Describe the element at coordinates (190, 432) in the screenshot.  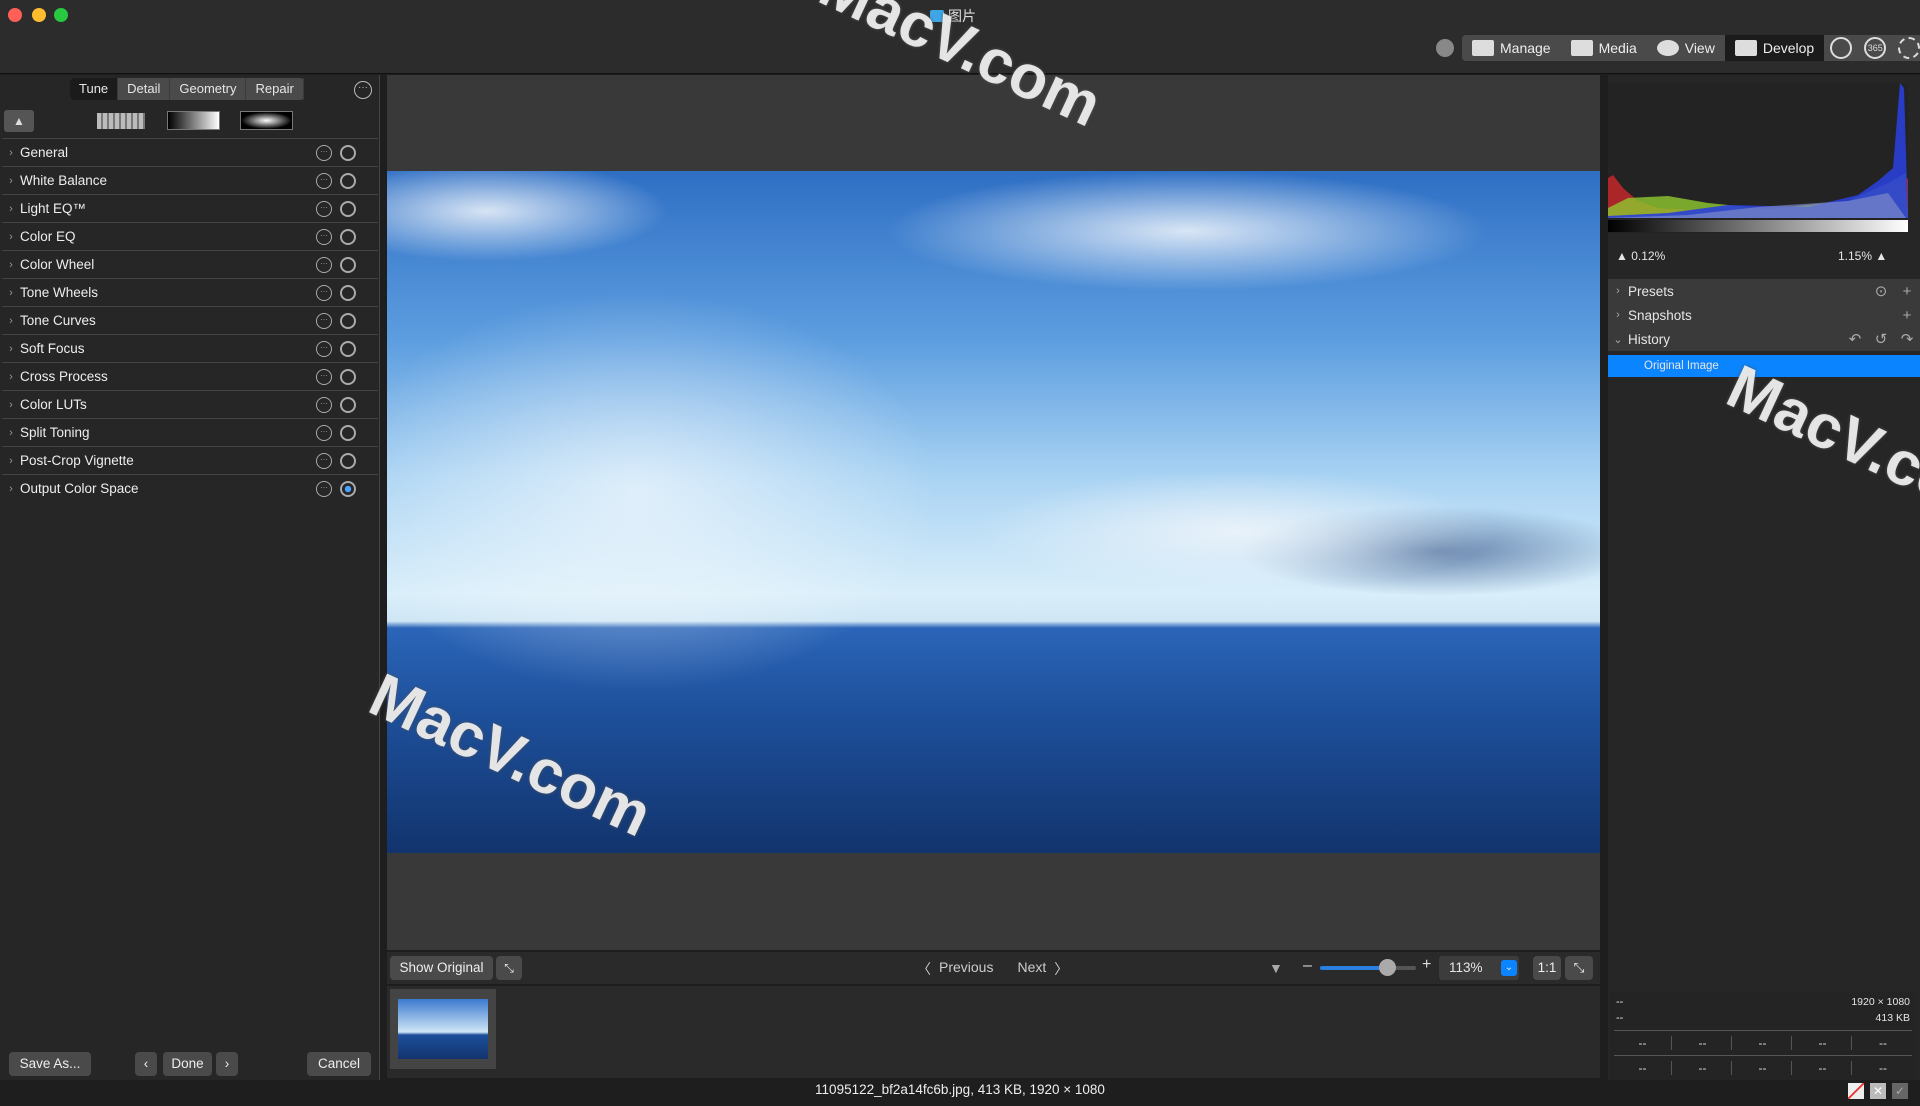
I see `panel-row: › Split Toning ···` at that location.